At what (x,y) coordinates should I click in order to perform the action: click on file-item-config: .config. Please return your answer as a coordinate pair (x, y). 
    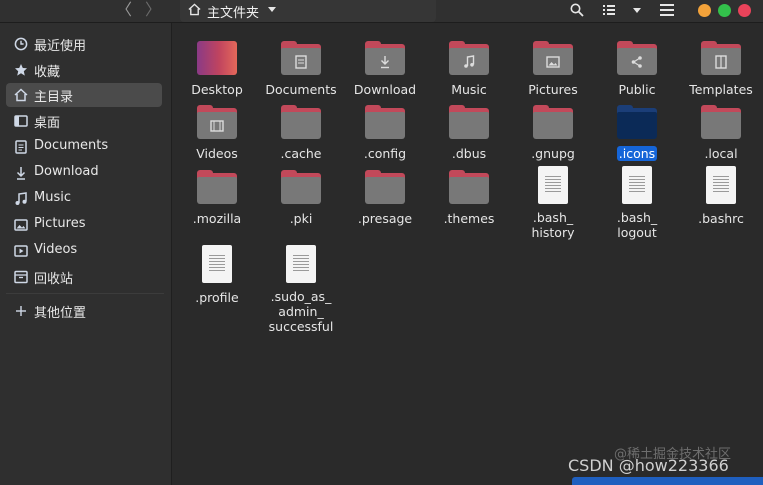
    Looking at the image, I should click on (385, 130).